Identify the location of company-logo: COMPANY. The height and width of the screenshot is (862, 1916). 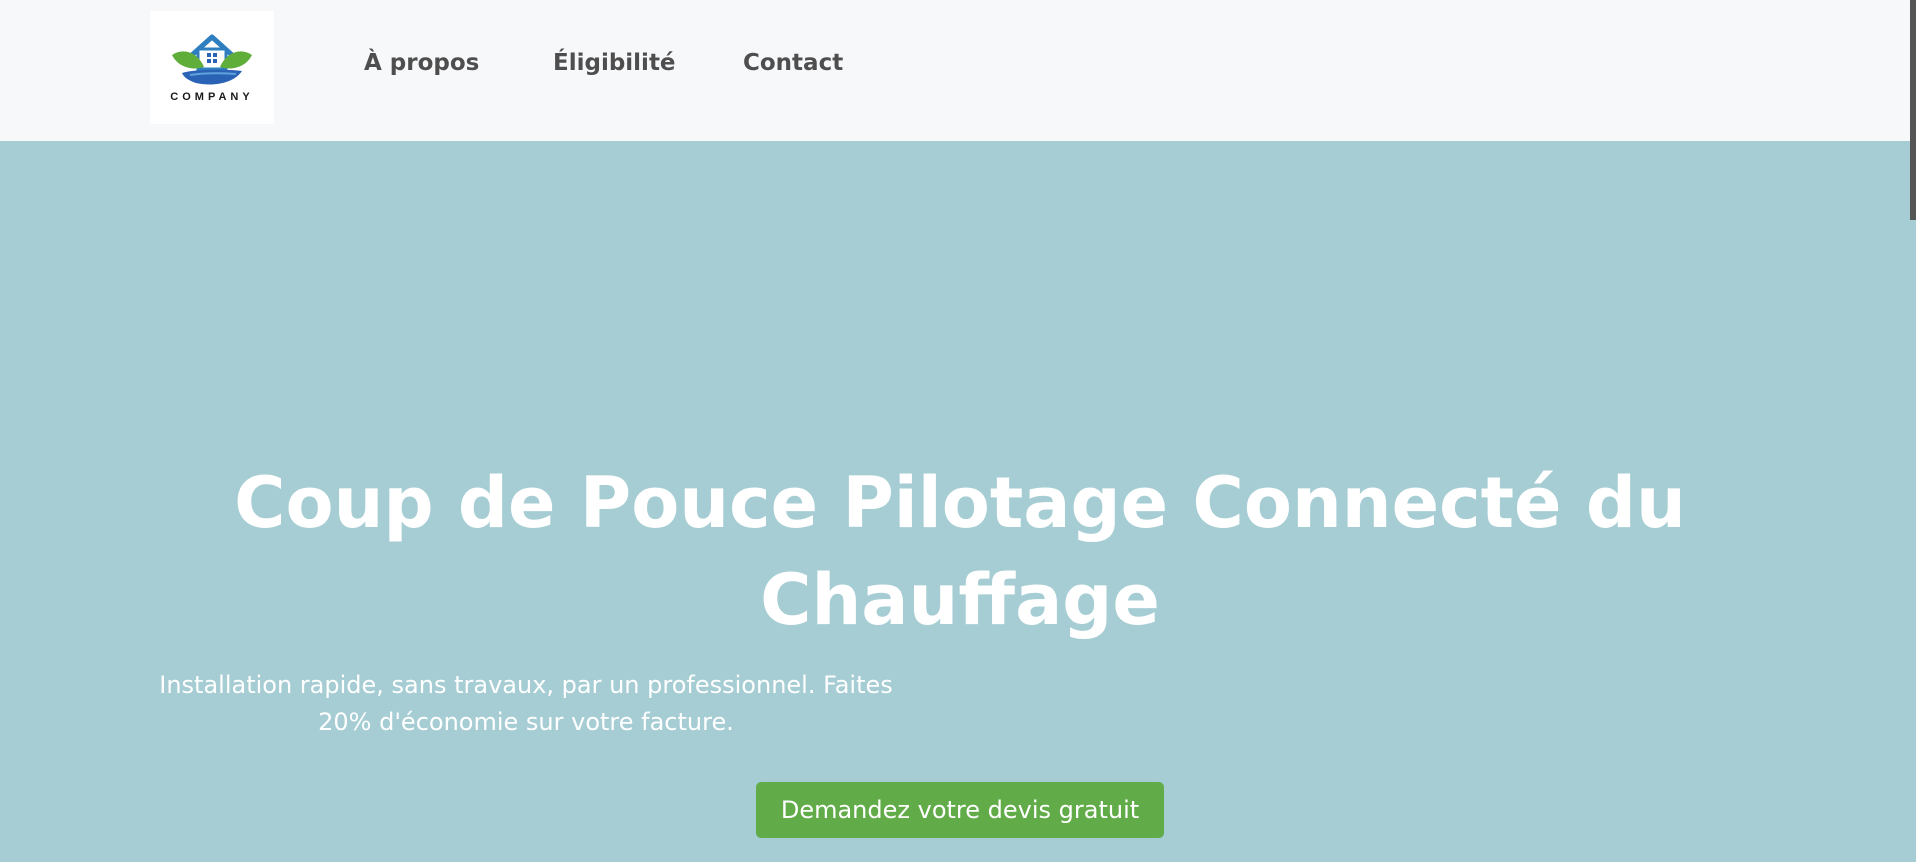
(212, 67).